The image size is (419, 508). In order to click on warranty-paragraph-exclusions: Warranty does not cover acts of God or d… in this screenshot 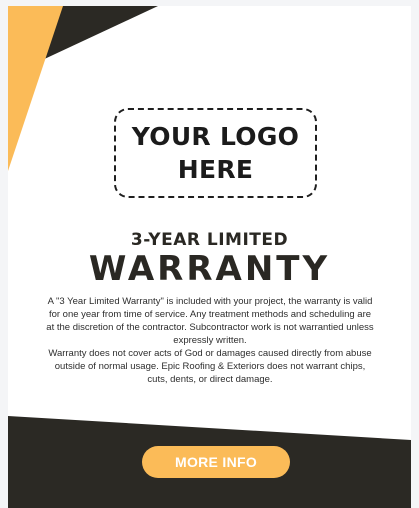, I will do `click(210, 366)`.